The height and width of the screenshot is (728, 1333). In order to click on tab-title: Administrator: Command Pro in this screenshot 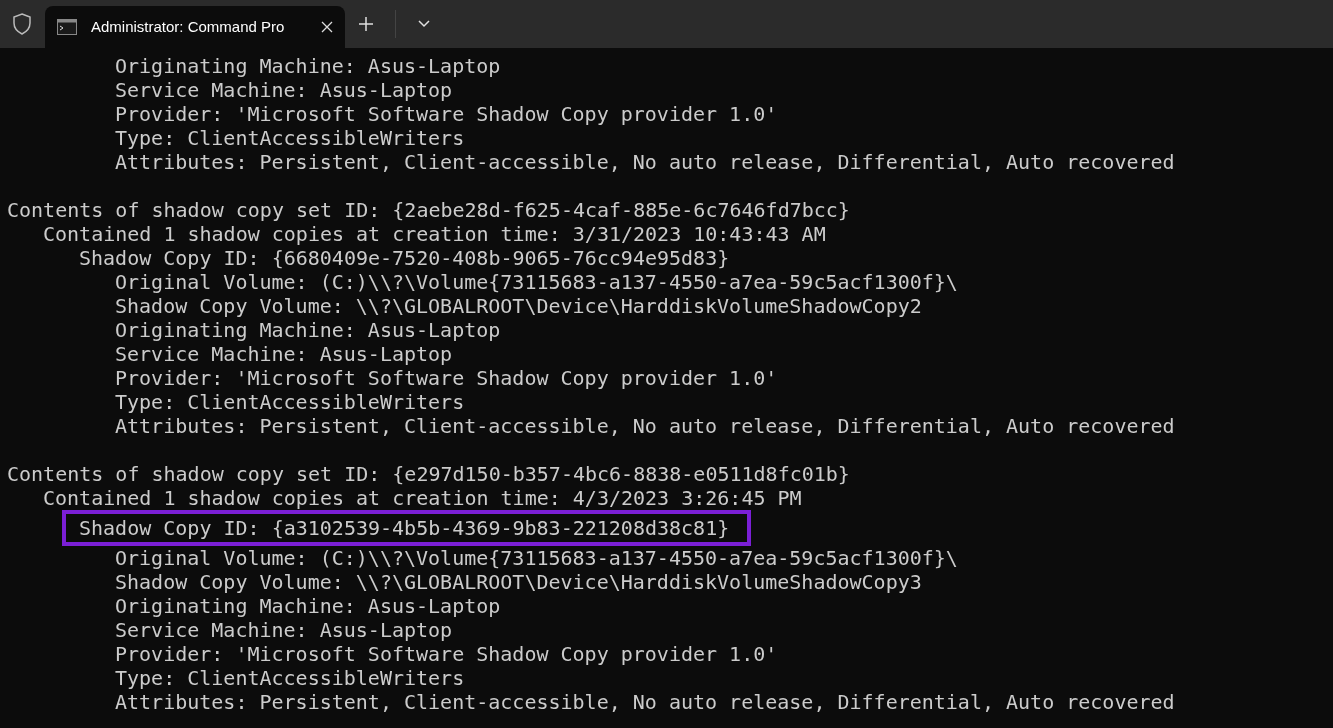, I will do `click(188, 26)`.